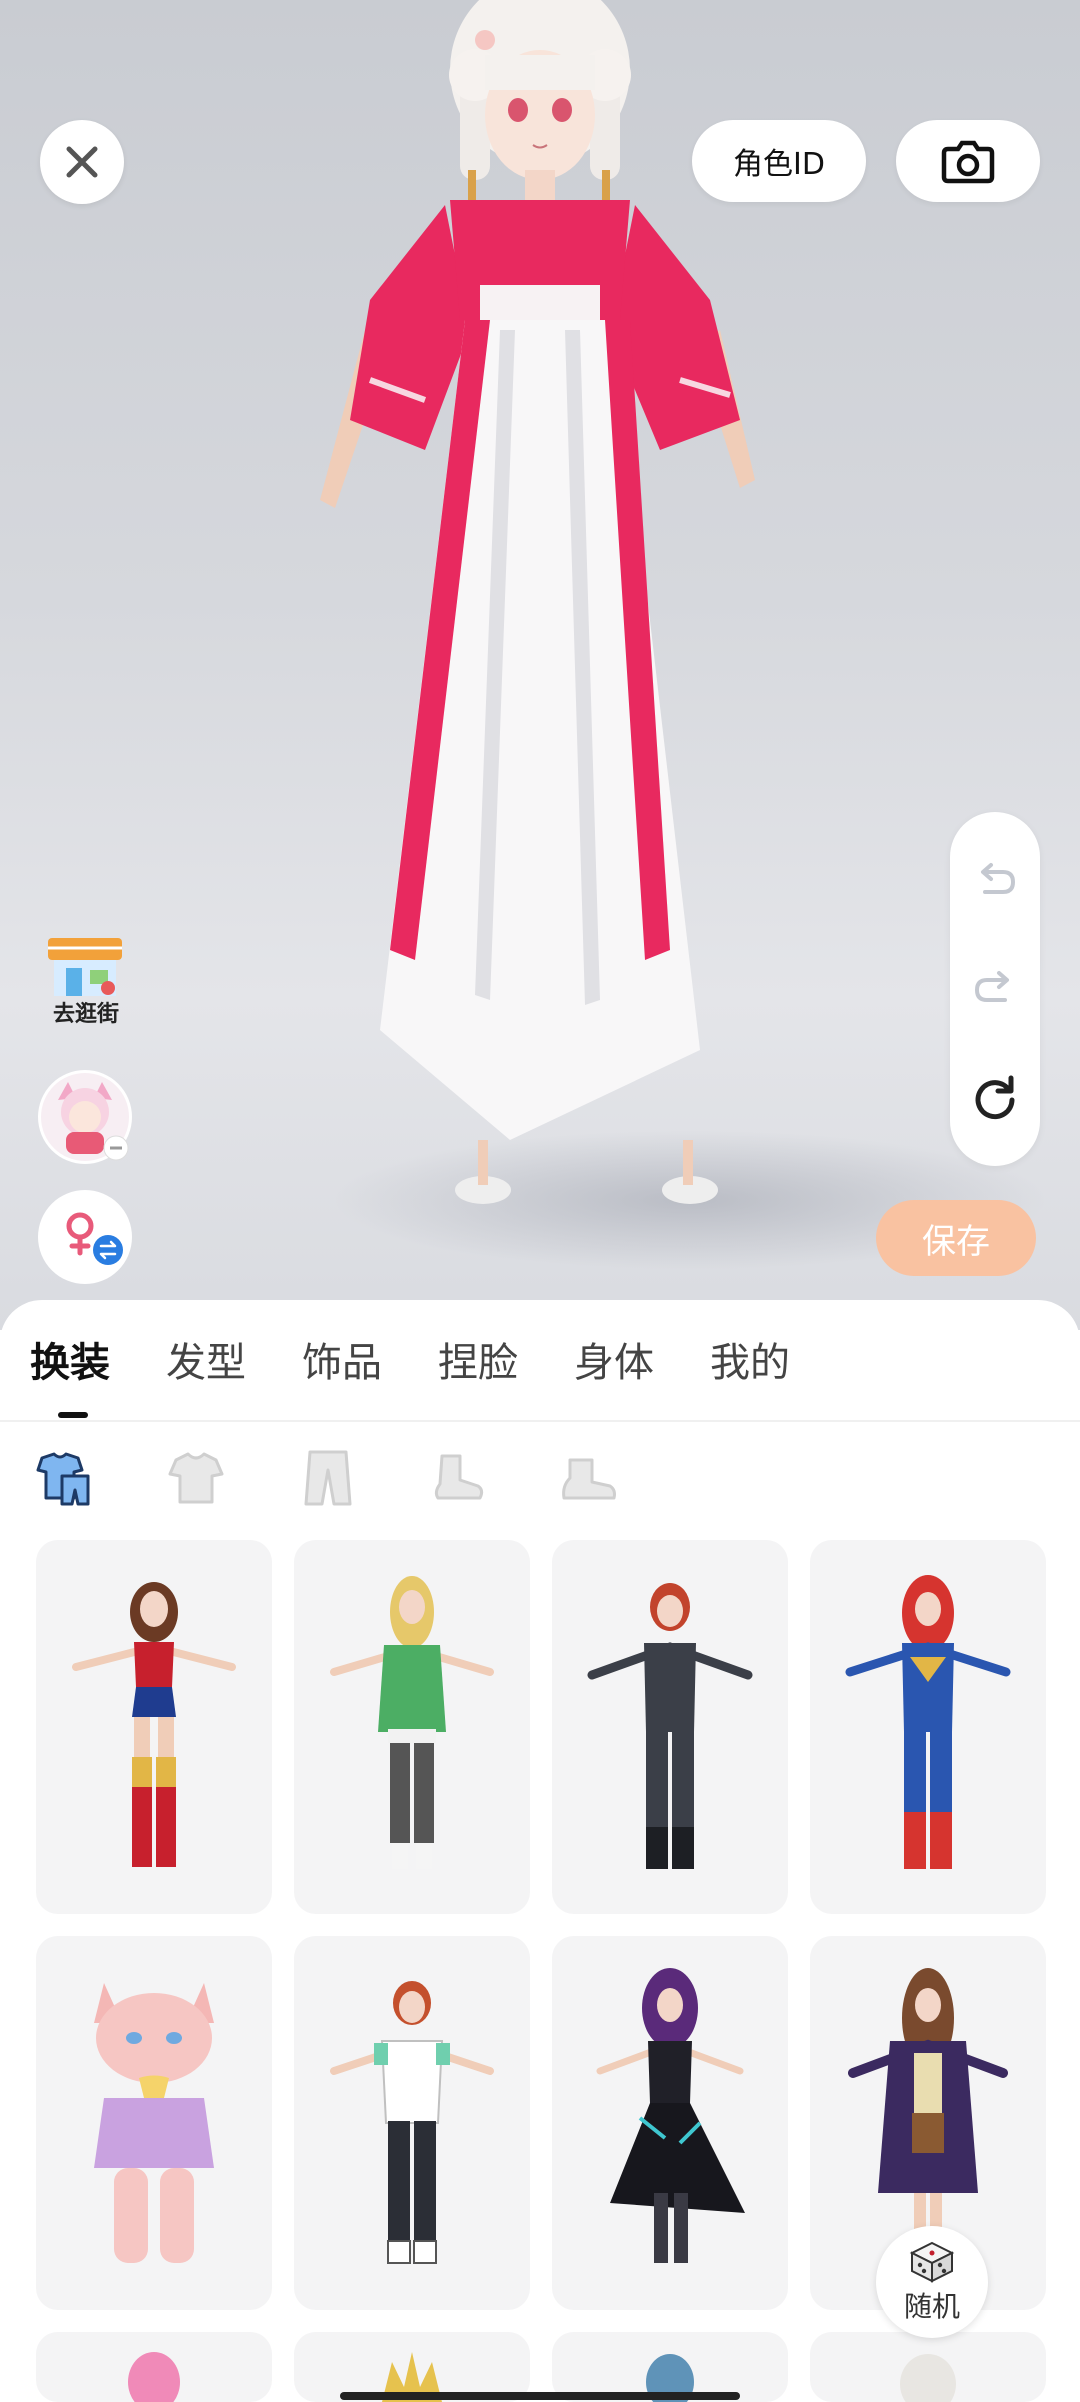 The height and width of the screenshot is (2402, 1080). Describe the element at coordinates (85, 1014) in the screenshot. I see `go-shopping-label: 去逛街` at that location.